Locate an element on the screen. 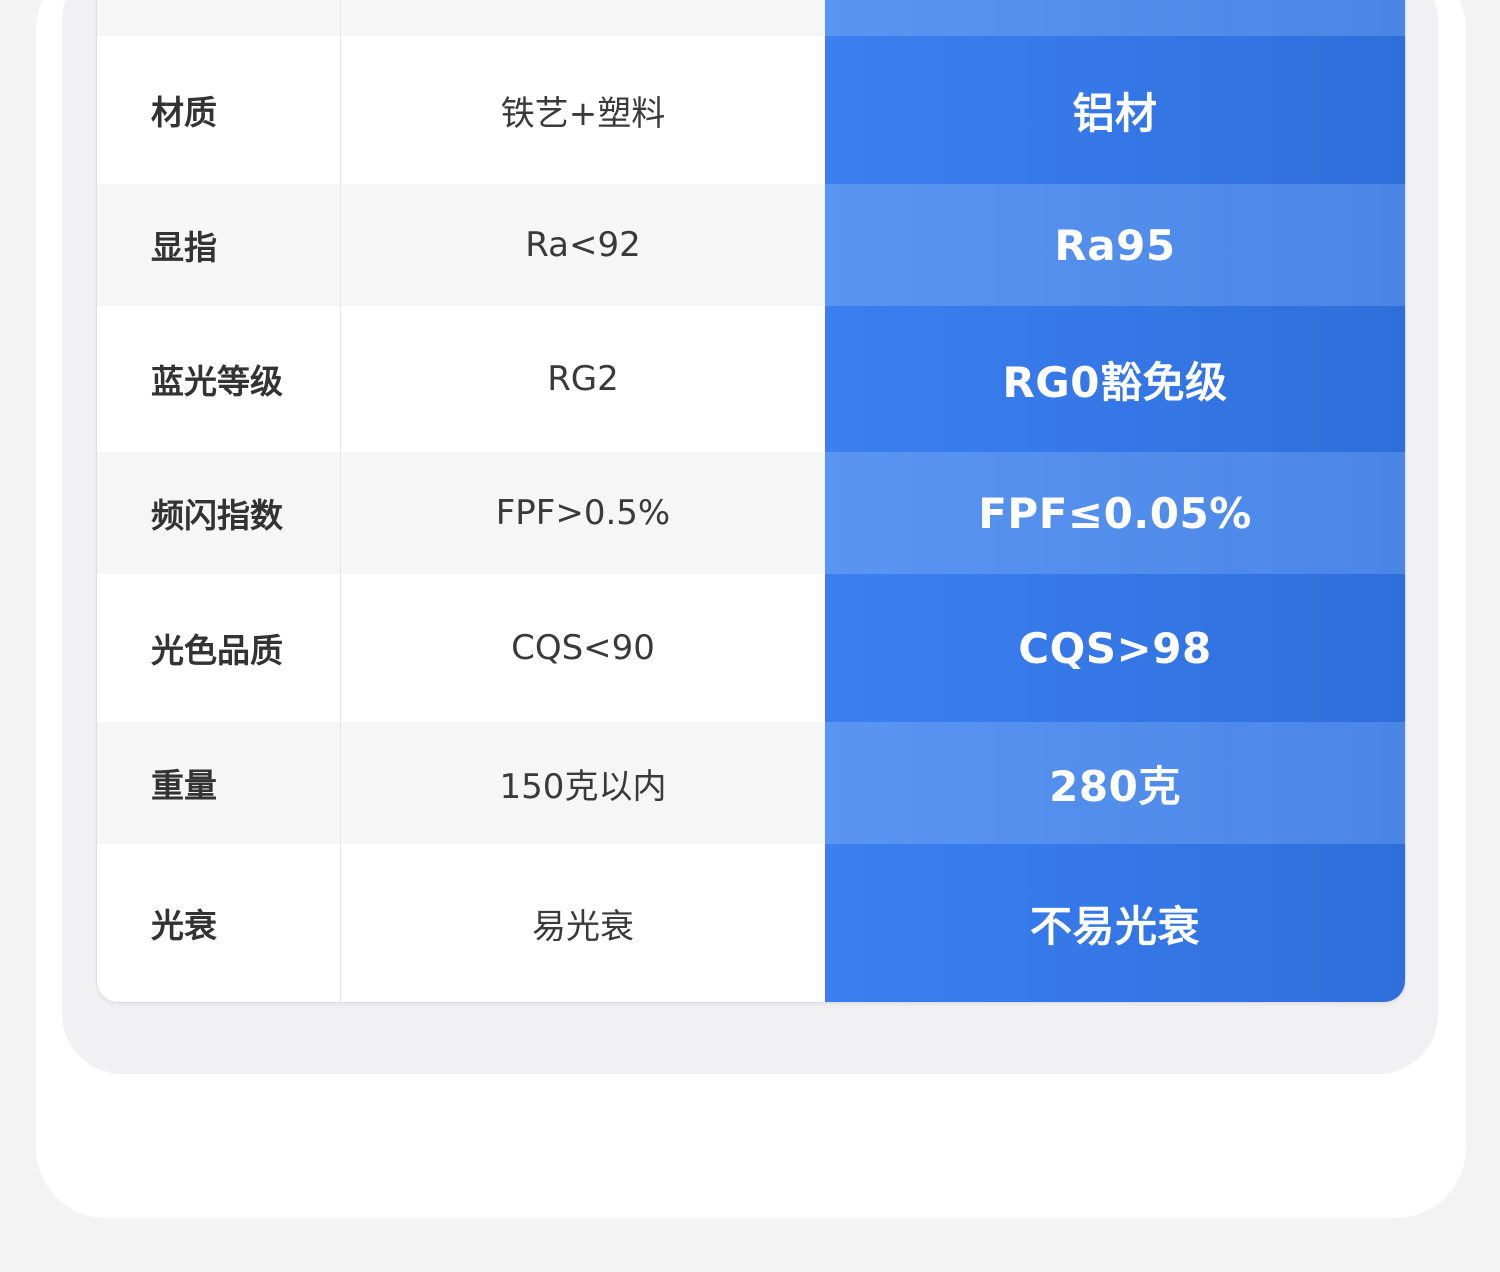 The width and height of the screenshot is (1500, 1272). row-label: 光色品质 is located at coordinates (219, 648).